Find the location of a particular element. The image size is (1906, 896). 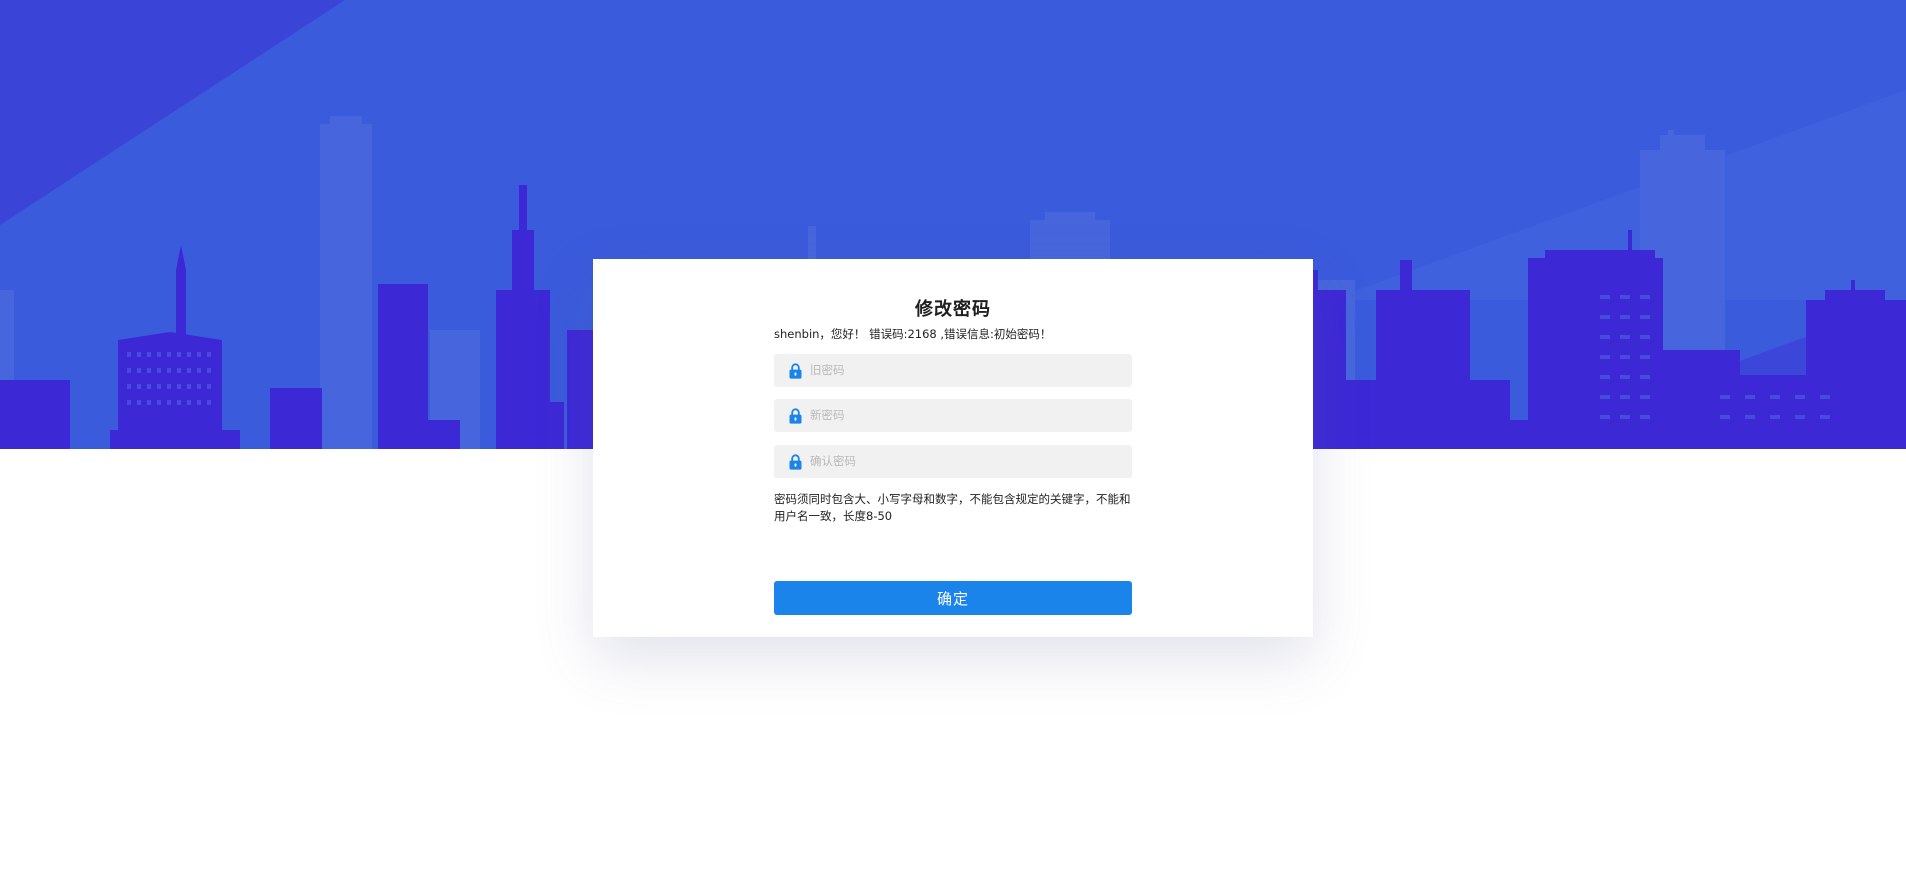

error-message: shenbin，您好！ 错误码:2168 ,错误信息:初始密码！ is located at coordinates (913, 334).